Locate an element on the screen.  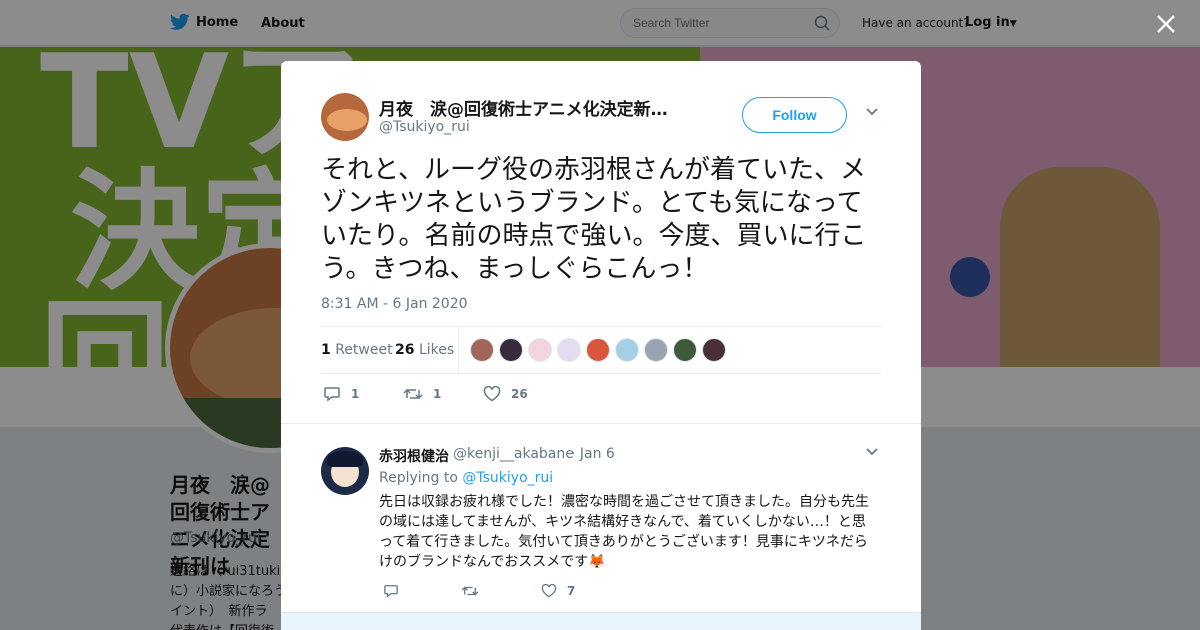
reply-count: 1 is located at coordinates (355, 394).